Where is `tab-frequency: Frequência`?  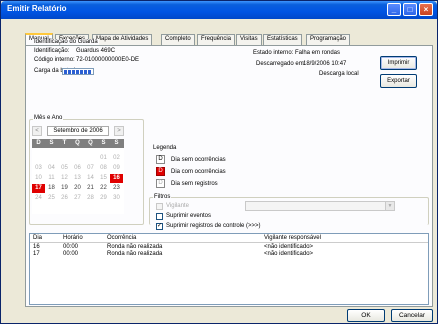 tab-frequency: Frequência is located at coordinates (216, 39).